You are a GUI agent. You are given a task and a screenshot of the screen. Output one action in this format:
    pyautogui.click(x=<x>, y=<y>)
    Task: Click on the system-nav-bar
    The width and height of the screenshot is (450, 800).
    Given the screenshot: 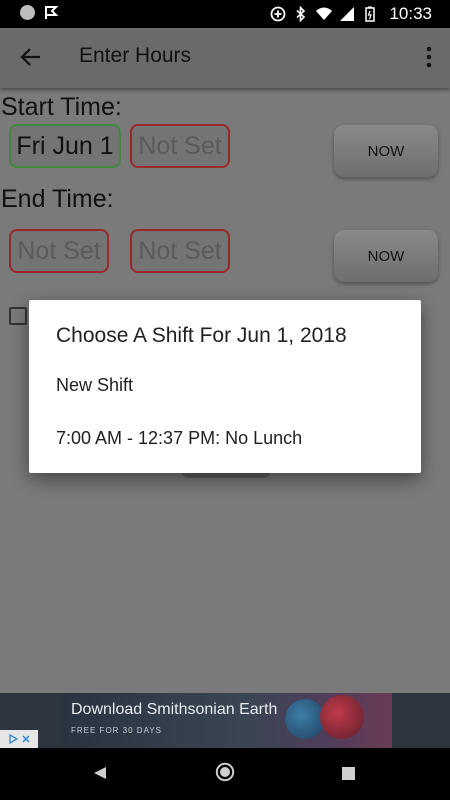 What is the action you would take?
    pyautogui.click(x=225, y=774)
    